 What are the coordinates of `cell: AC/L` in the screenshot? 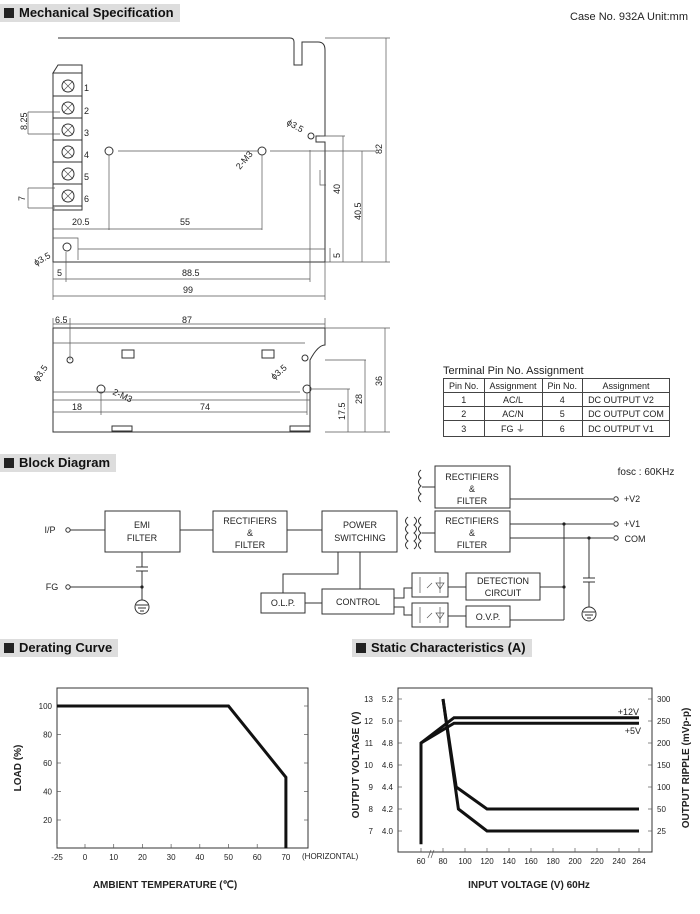 It's located at (513, 399).